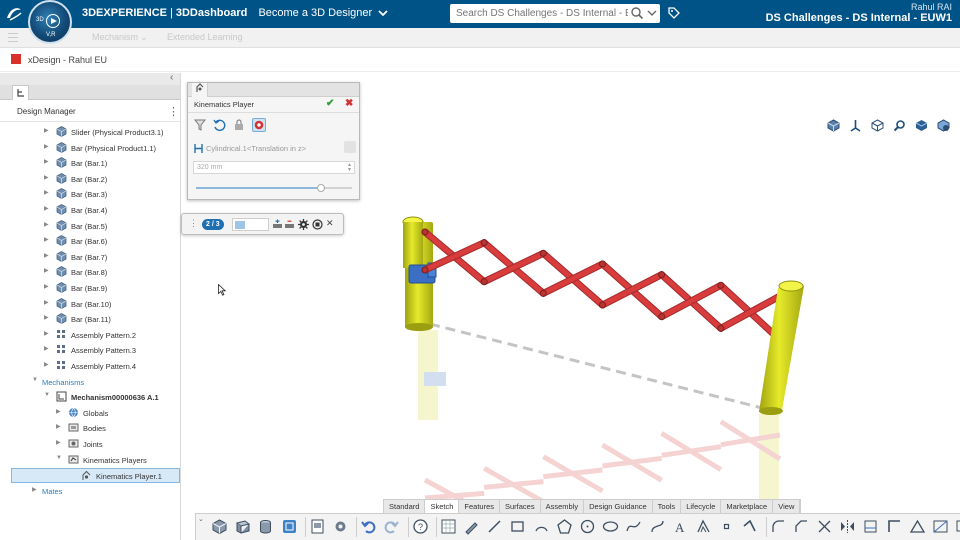 The image size is (960, 540). What do you see at coordinates (200, 90) in the screenshot?
I see `kinematics-tab-icon` at bounding box center [200, 90].